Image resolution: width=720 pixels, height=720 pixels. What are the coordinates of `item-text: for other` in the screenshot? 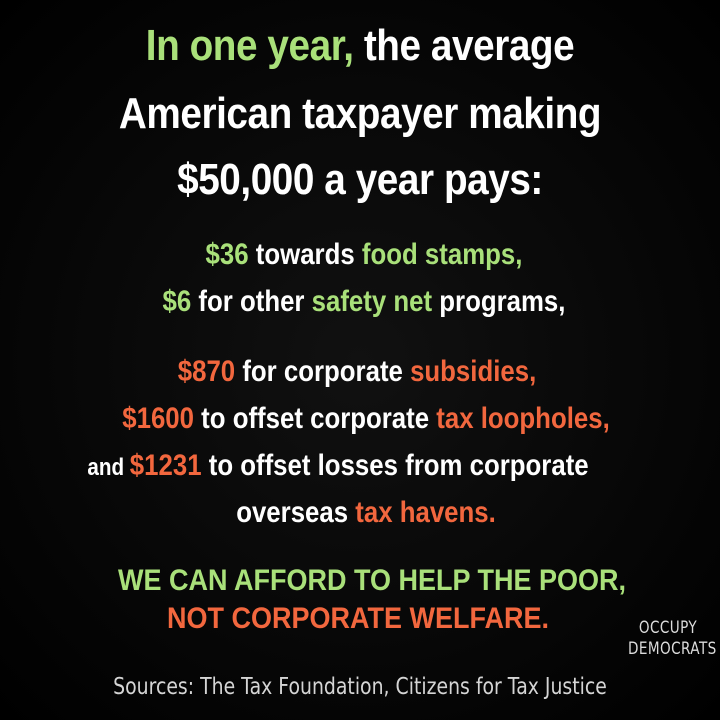 It's located at (251, 301).